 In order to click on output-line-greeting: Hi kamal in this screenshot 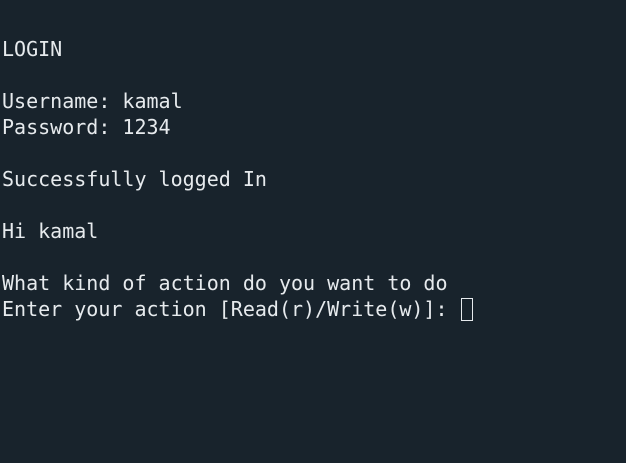, I will do `click(50, 231)`.